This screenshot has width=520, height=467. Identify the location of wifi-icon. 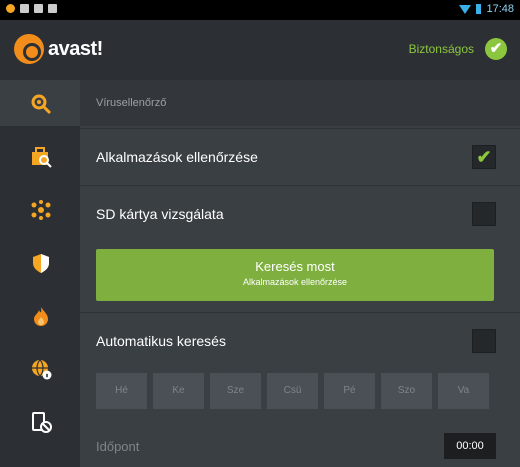
(465, 9).